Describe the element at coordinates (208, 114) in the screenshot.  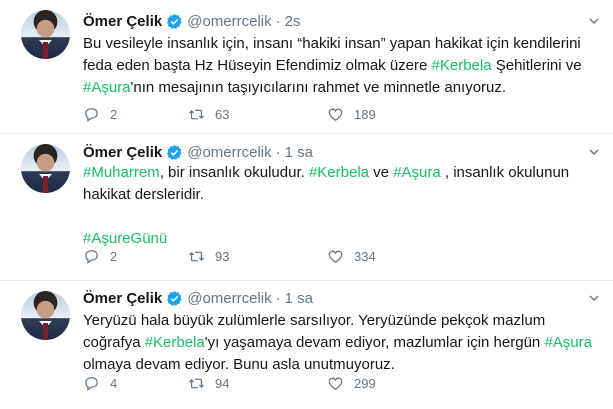
I see `retweet-button: 63` at that location.